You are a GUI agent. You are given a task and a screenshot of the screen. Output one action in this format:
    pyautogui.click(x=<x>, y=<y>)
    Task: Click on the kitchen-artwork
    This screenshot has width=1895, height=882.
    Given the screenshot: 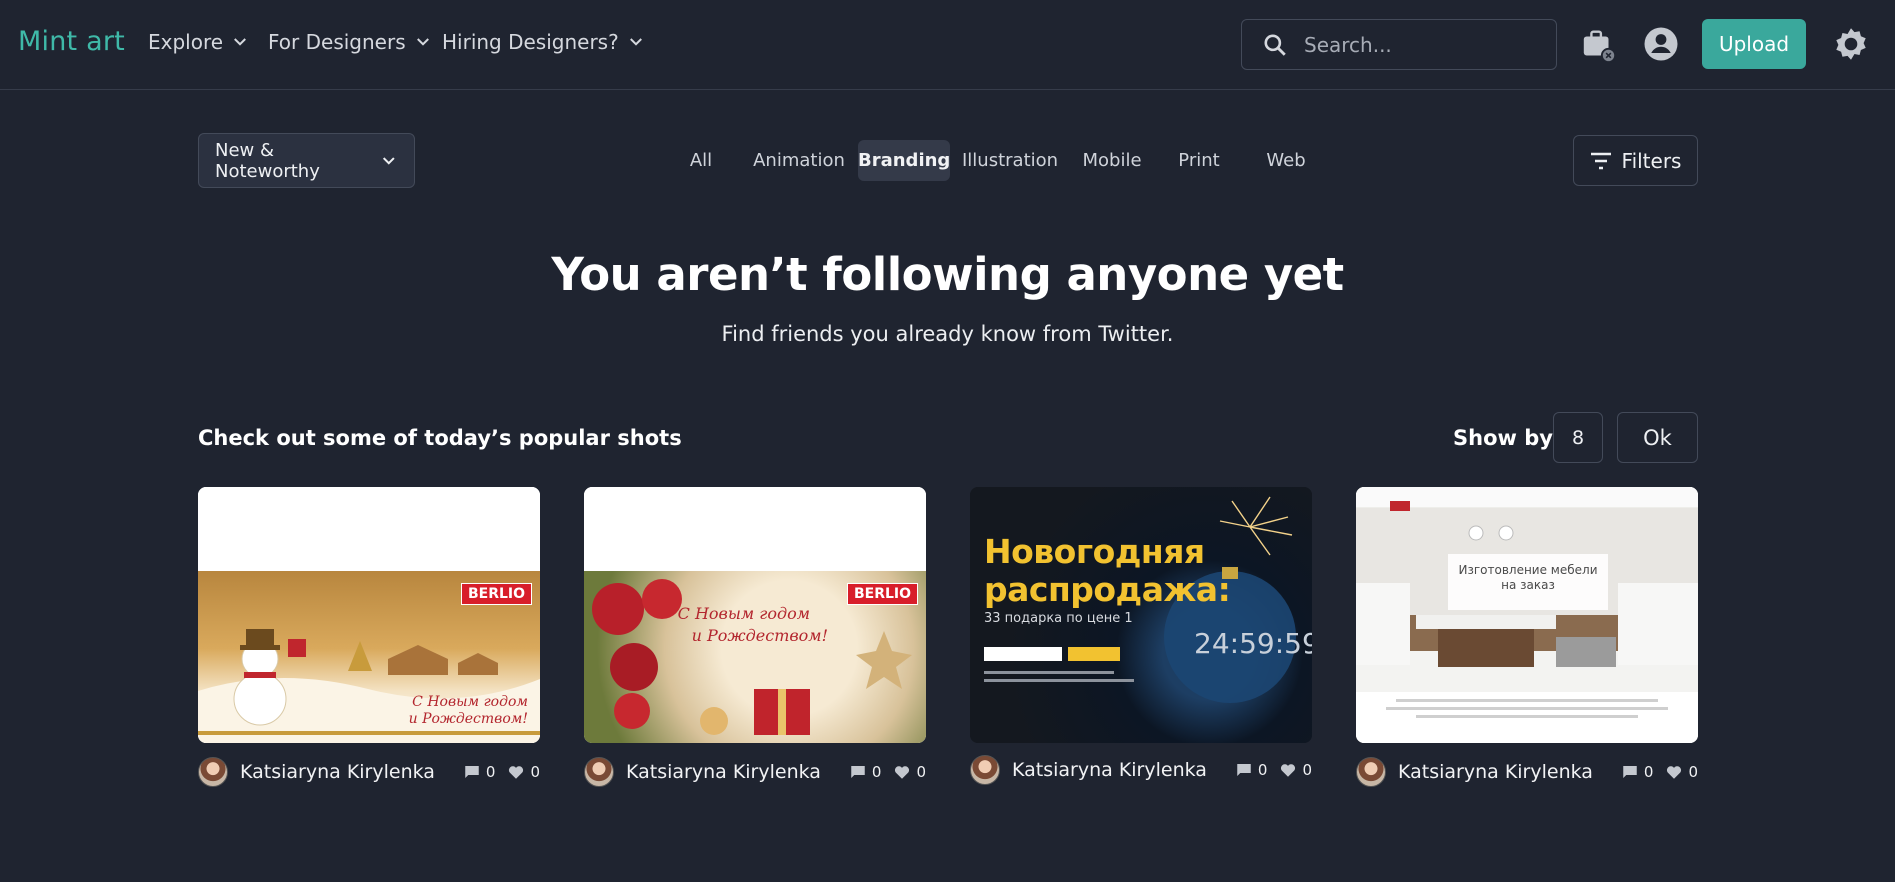 What is the action you would take?
    pyautogui.click(x=1527, y=602)
    